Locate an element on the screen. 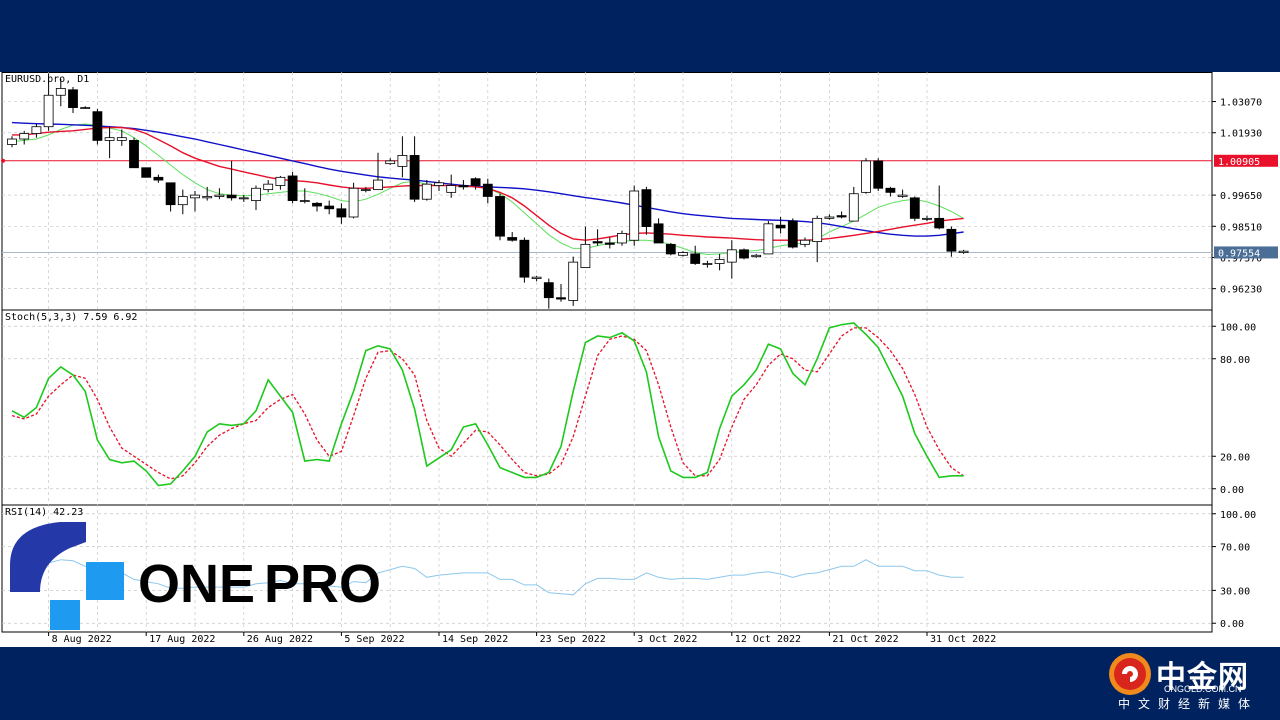 This screenshot has height=720, width=1280. price-tick-label: 0.96230 is located at coordinates (1241, 290).